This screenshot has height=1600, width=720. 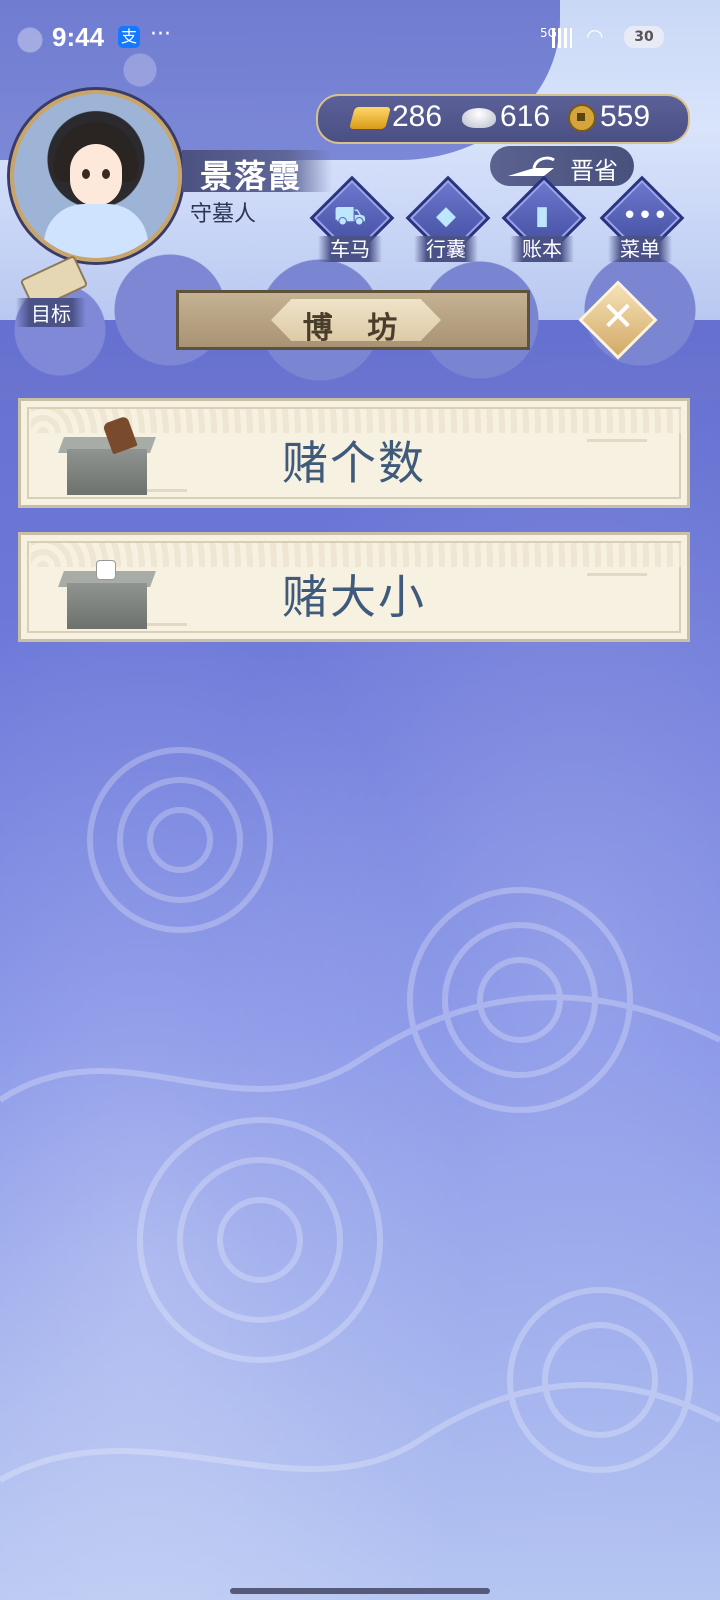 What do you see at coordinates (618, 317) in the screenshot?
I see `close-icon: ✕` at bounding box center [618, 317].